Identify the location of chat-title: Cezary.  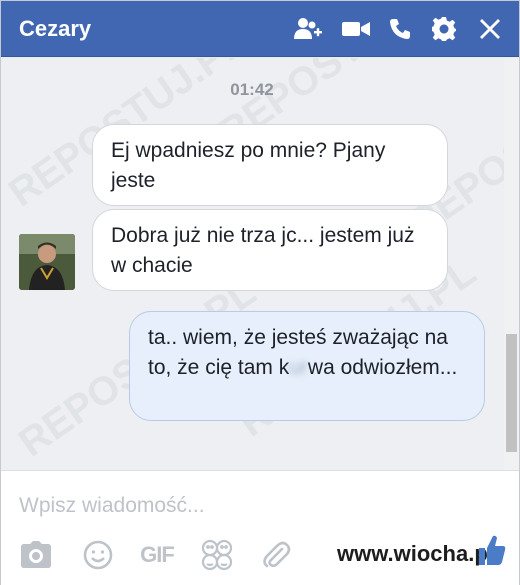
(55, 29).